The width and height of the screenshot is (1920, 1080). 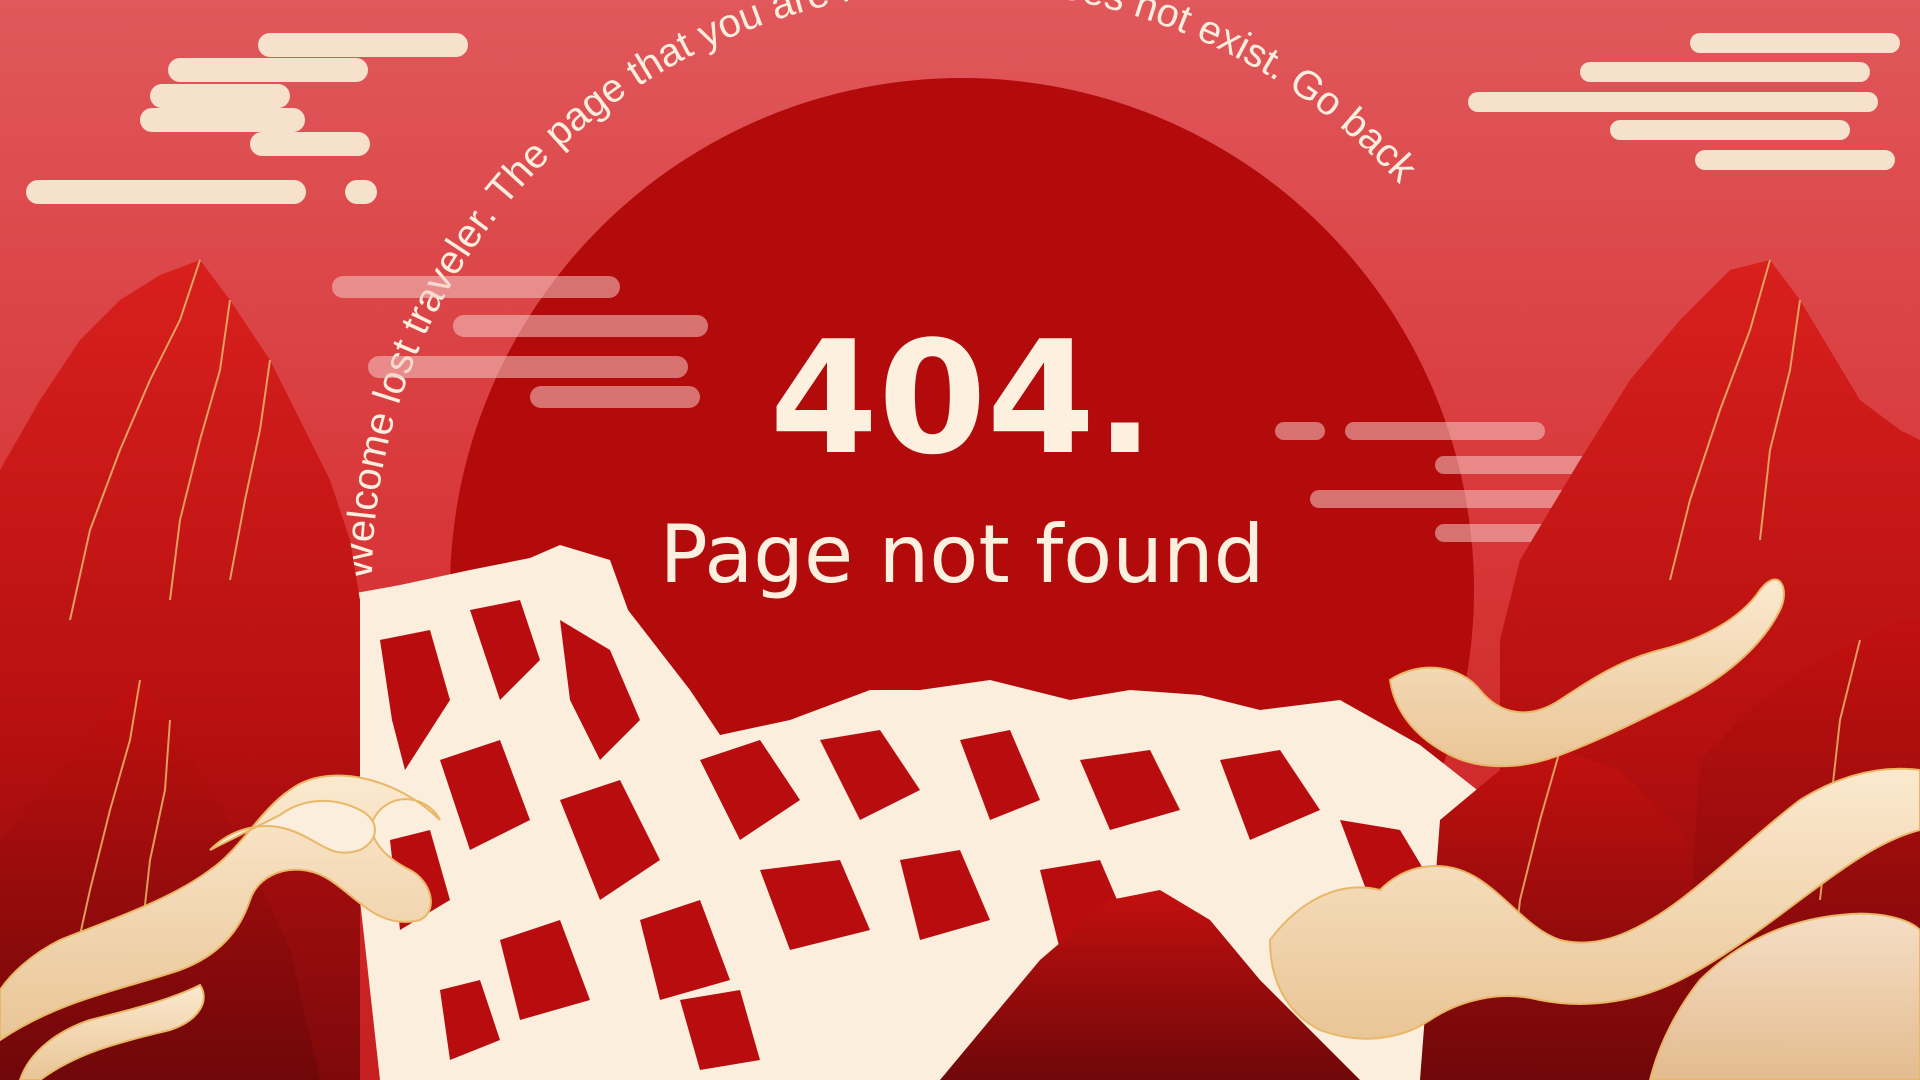 I want to click on error-code: 404., so click(x=962, y=398).